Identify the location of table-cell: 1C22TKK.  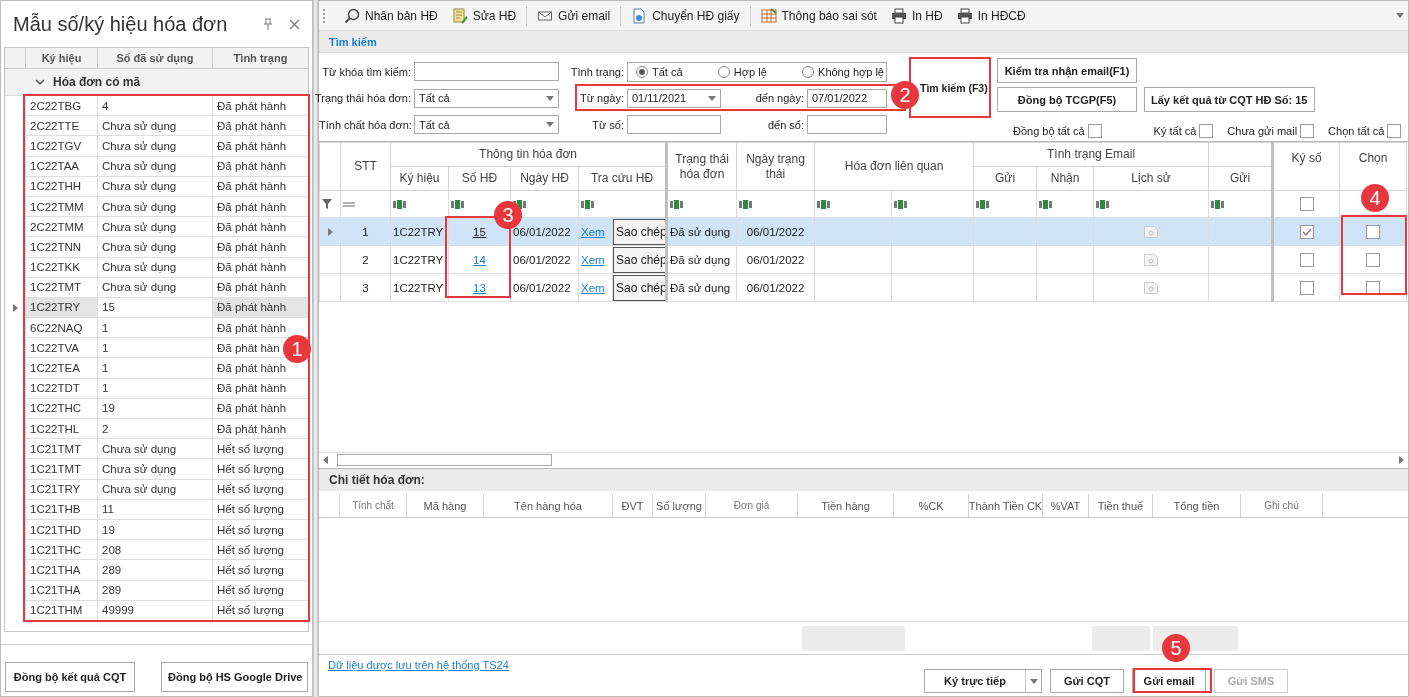
(61, 267).